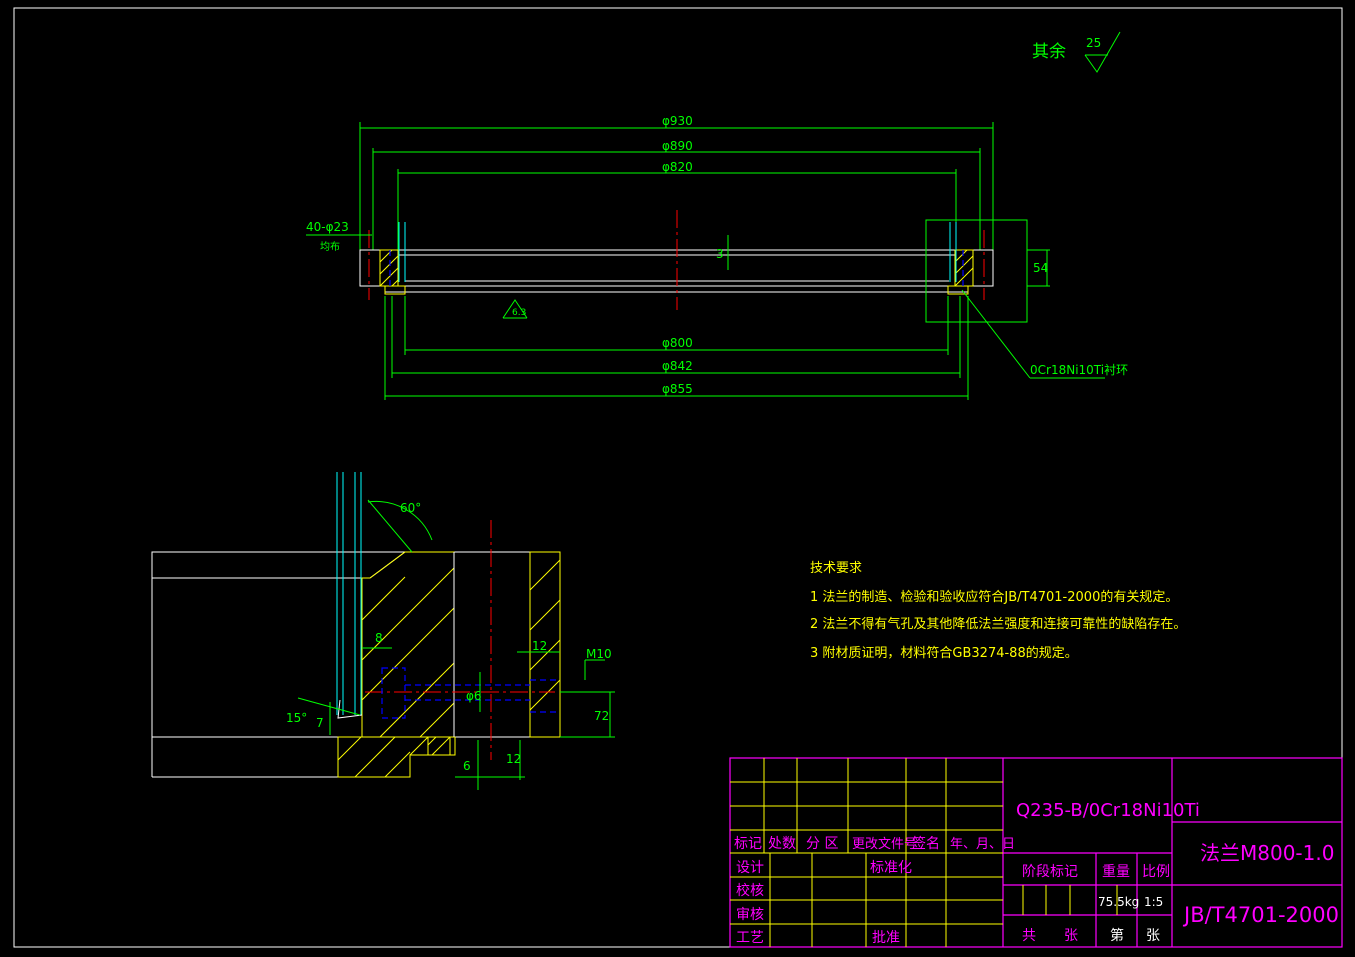 This screenshot has width=1355, height=957. I want to click on scale-label: 比例, so click(1156, 872).